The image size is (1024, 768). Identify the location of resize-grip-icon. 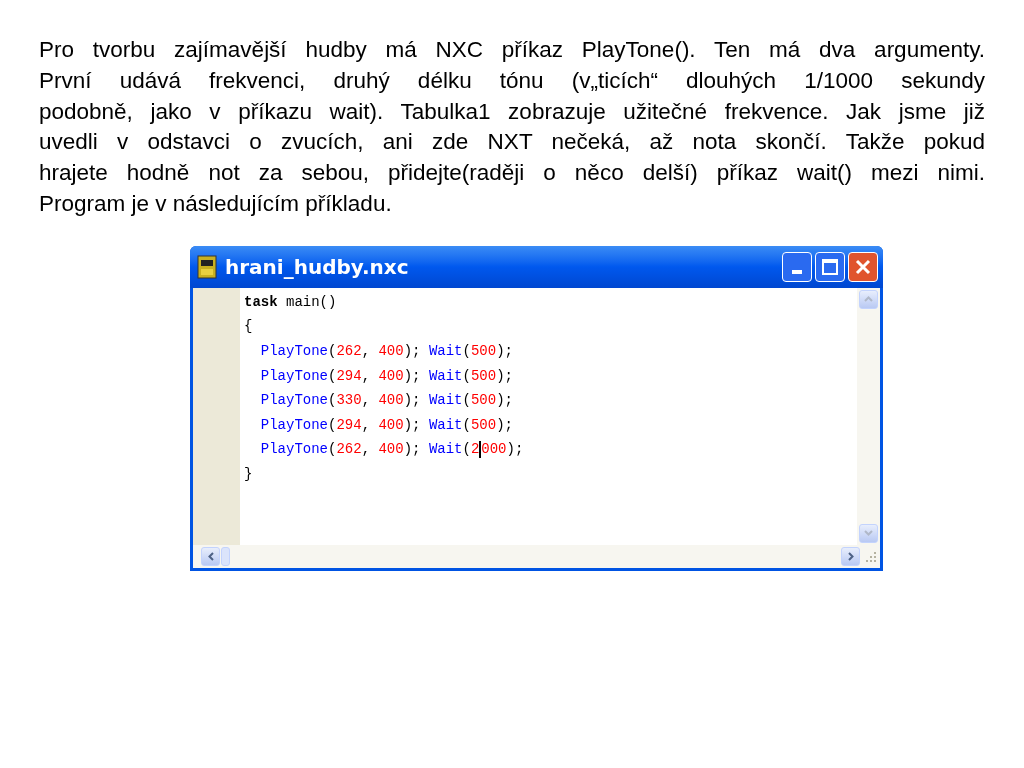
(870, 556).